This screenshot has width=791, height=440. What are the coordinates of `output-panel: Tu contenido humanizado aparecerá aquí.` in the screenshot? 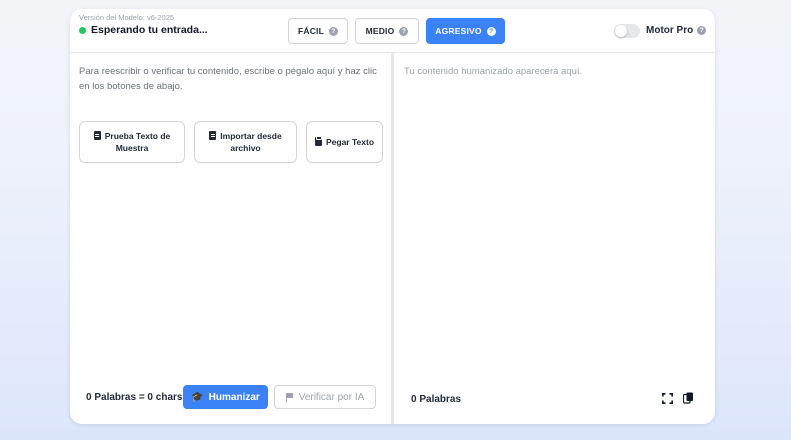 It's located at (493, 71).